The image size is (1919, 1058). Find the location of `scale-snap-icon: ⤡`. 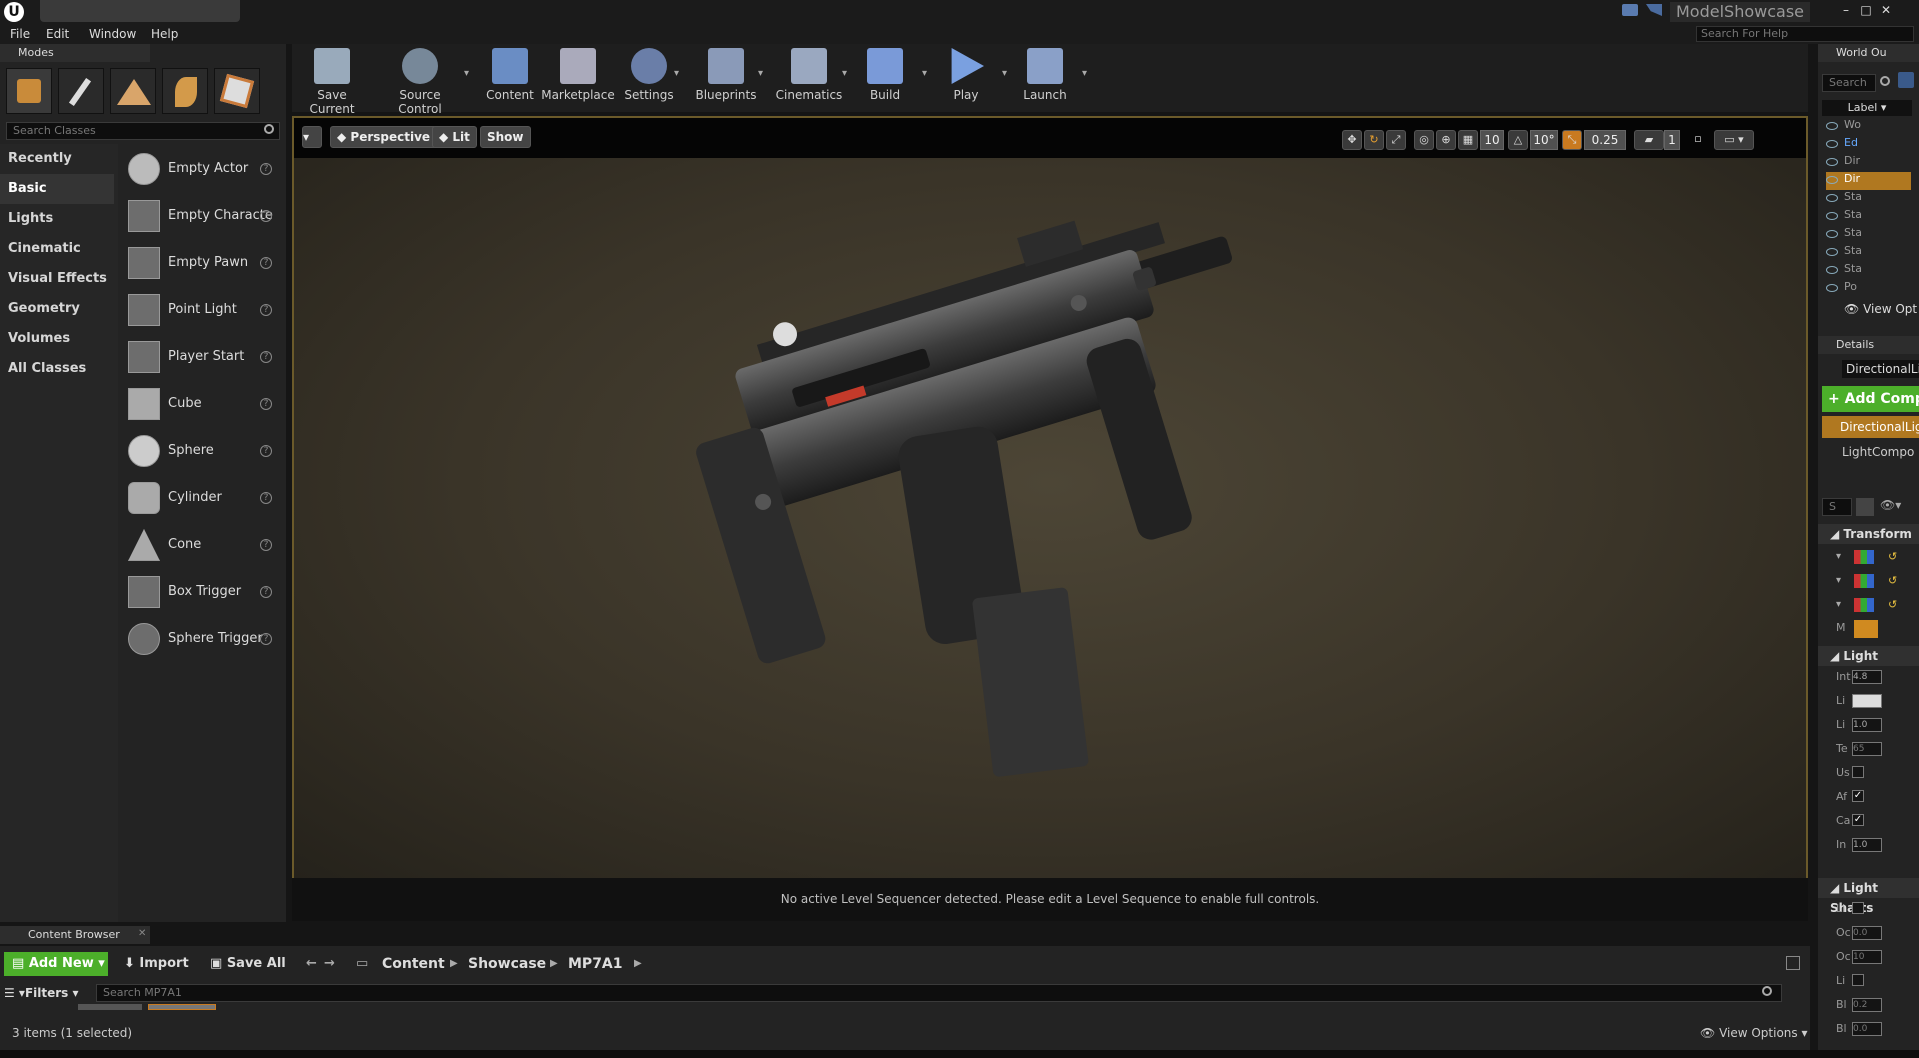

scale-snap-icon: ⤡ is located at coordinates (1572, 140).